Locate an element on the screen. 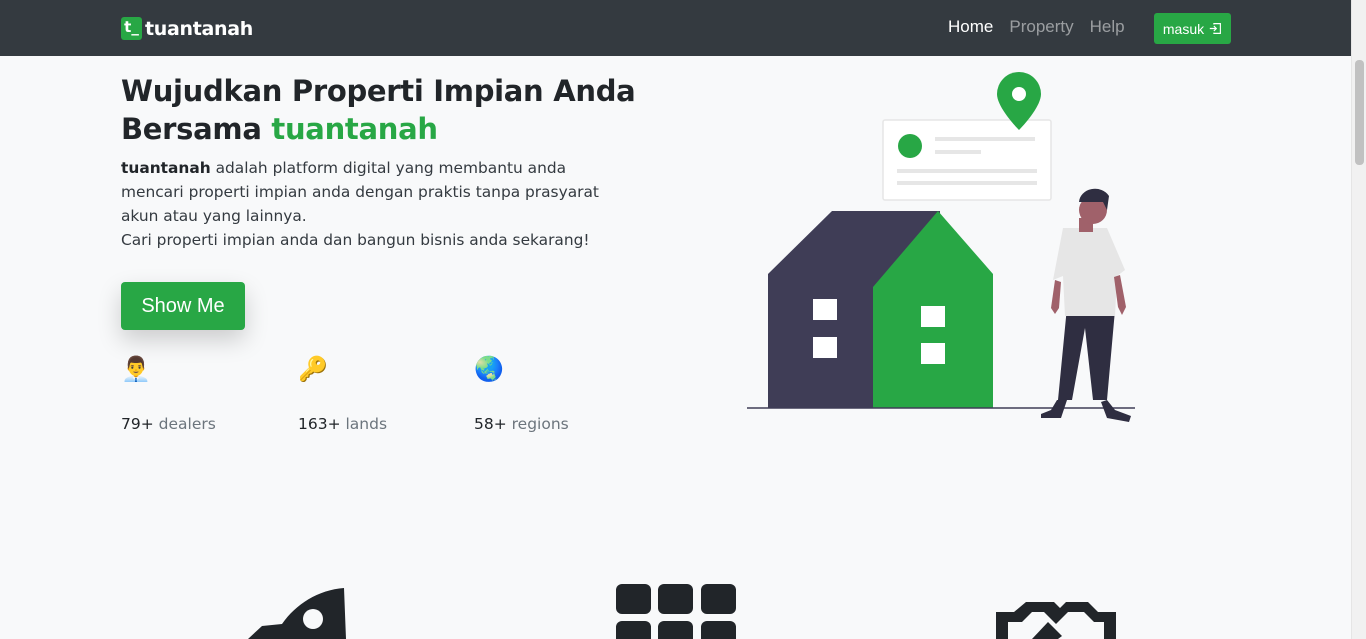 The image size is (1366, 639). scrollbar-thumb is located at coordinates (1359, 112).